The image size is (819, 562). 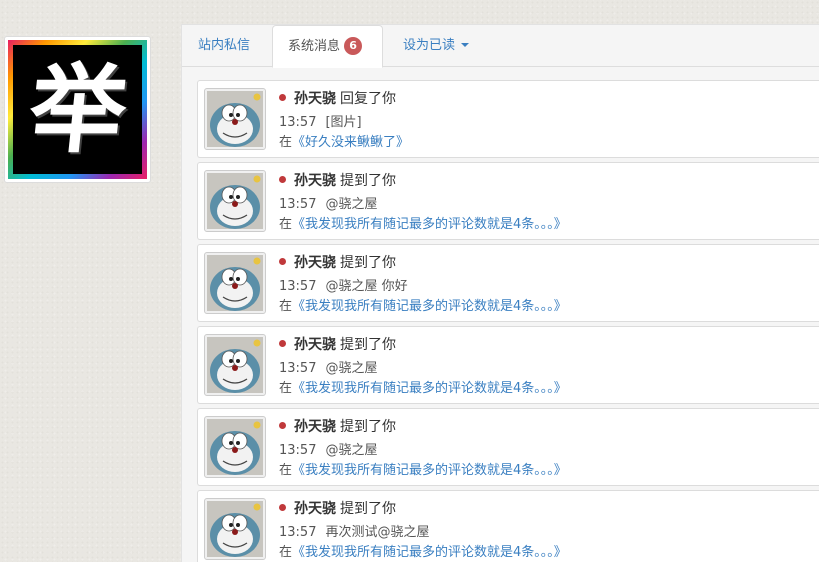 What do you see at coordinates (508, 119) in the screenshot?
I see `notification-item: 孙天骁 回复了你 13:57 [图片] 在《好久没来鳅鳅了》` at bounding box center [508, 119].